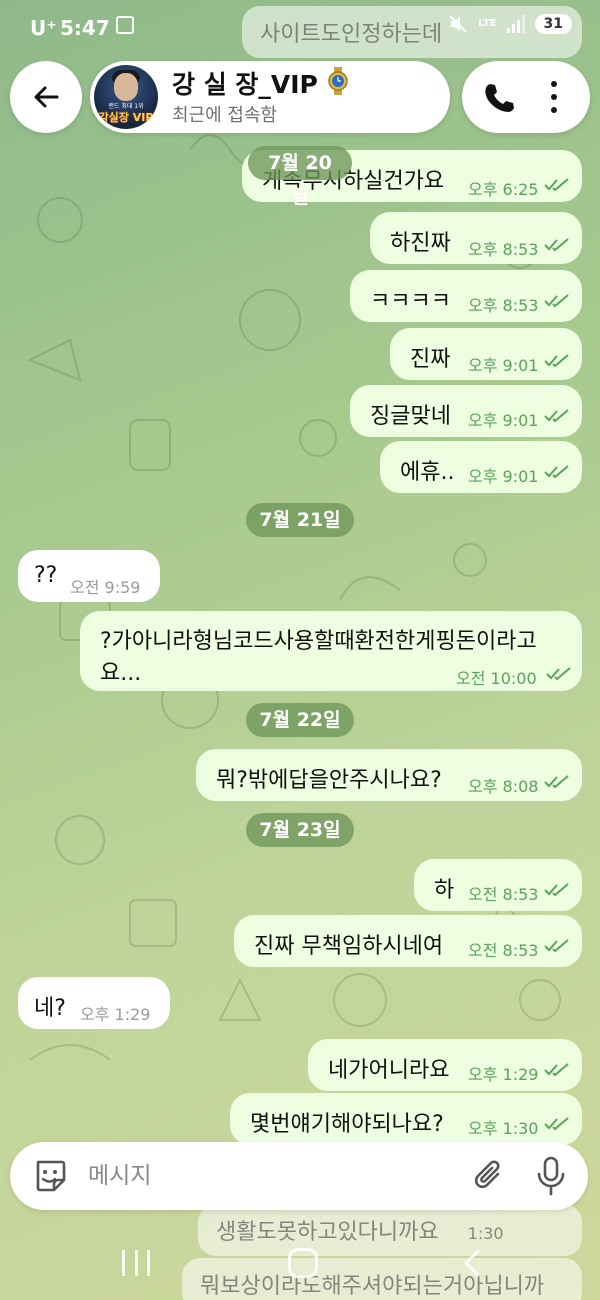  What do you see at coordinates (46, 575) in the screenshot?
I see `message-text: ??` at bounding box center [46, 575].